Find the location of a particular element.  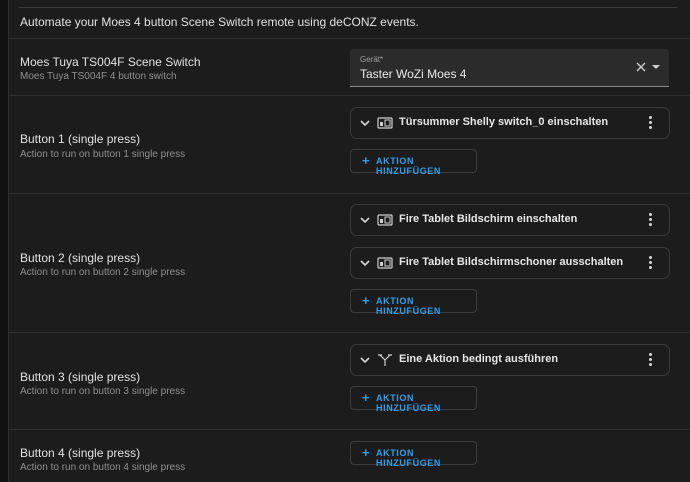

action-item: Eine Aktion bedingt ausführen is located at coordinates (510, 360).